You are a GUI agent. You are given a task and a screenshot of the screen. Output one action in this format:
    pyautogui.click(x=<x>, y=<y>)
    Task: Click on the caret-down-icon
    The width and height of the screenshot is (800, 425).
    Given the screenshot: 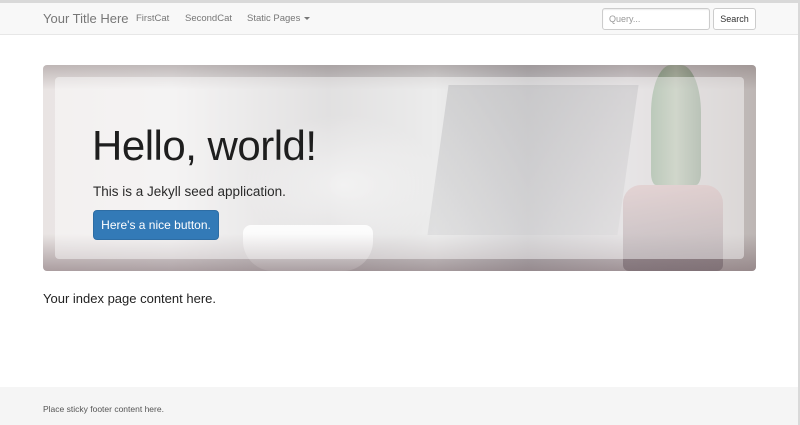 What is the action you would take?
    pyautogui.click(x=307, y=18)
    